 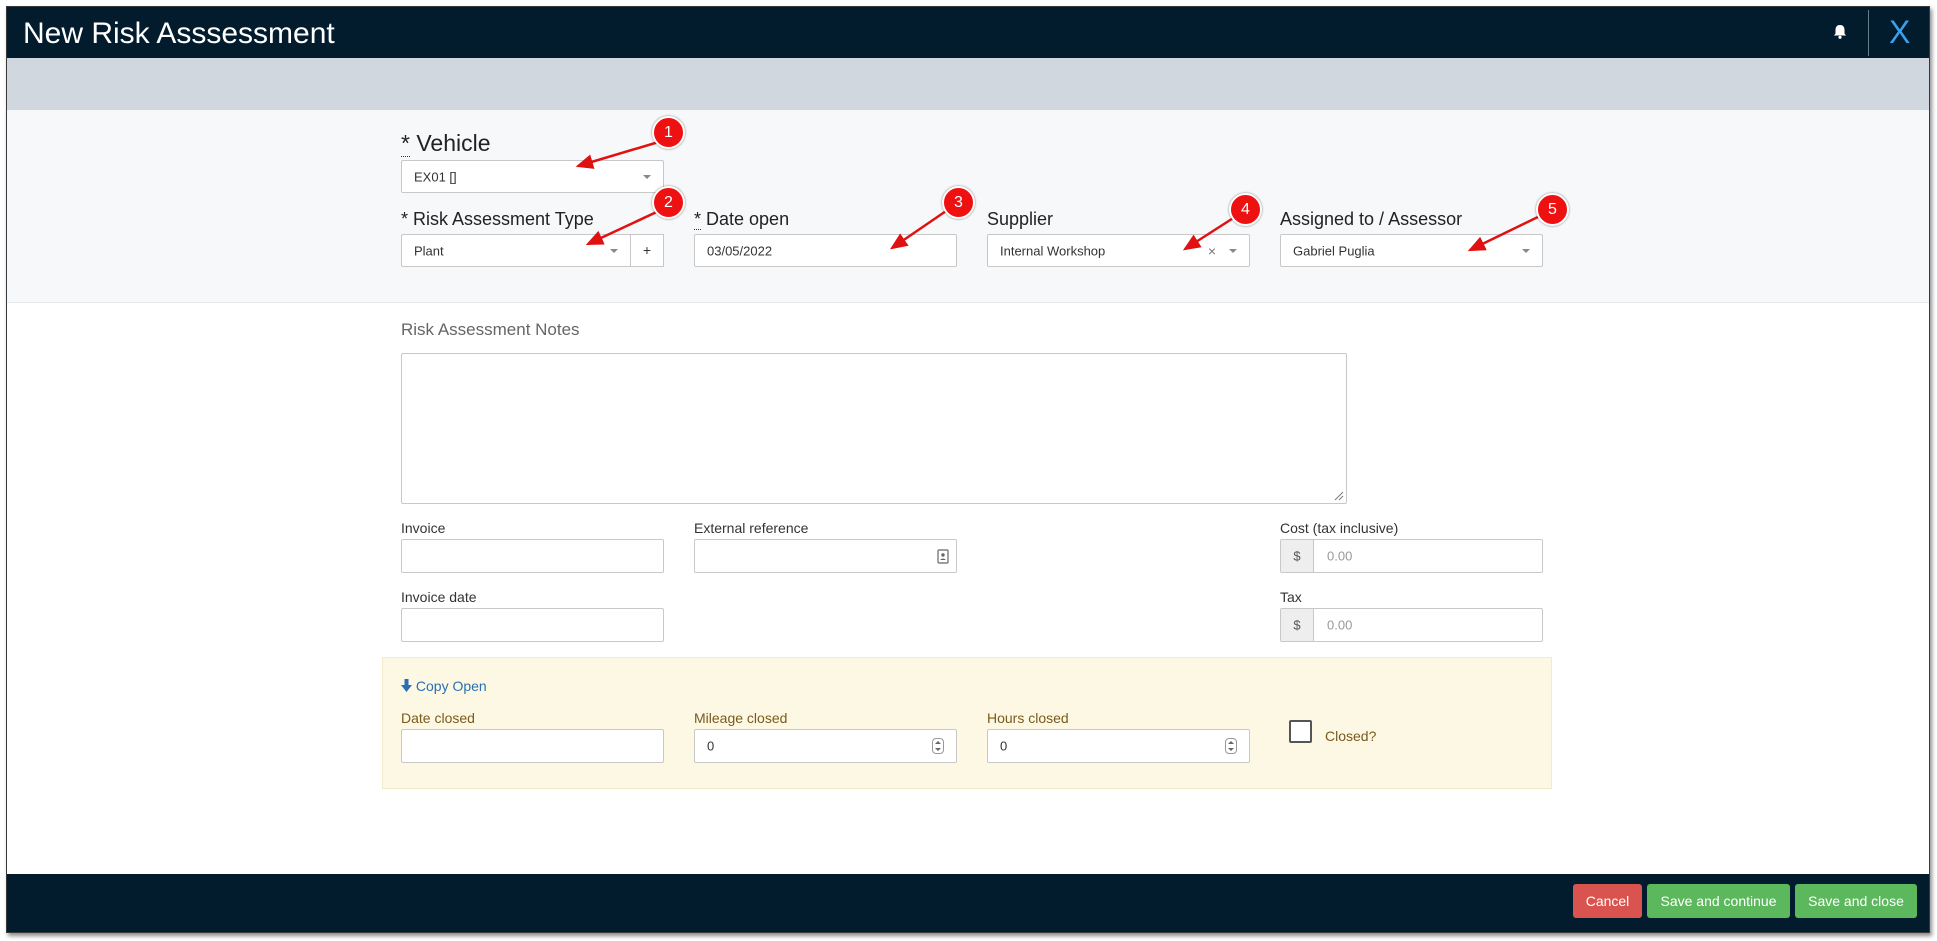 What do you see at coordinates (1339, 528) in the screenshot?
I see `cost-label: Cost (tax inclusive)` at bounding box center [1339, 528].